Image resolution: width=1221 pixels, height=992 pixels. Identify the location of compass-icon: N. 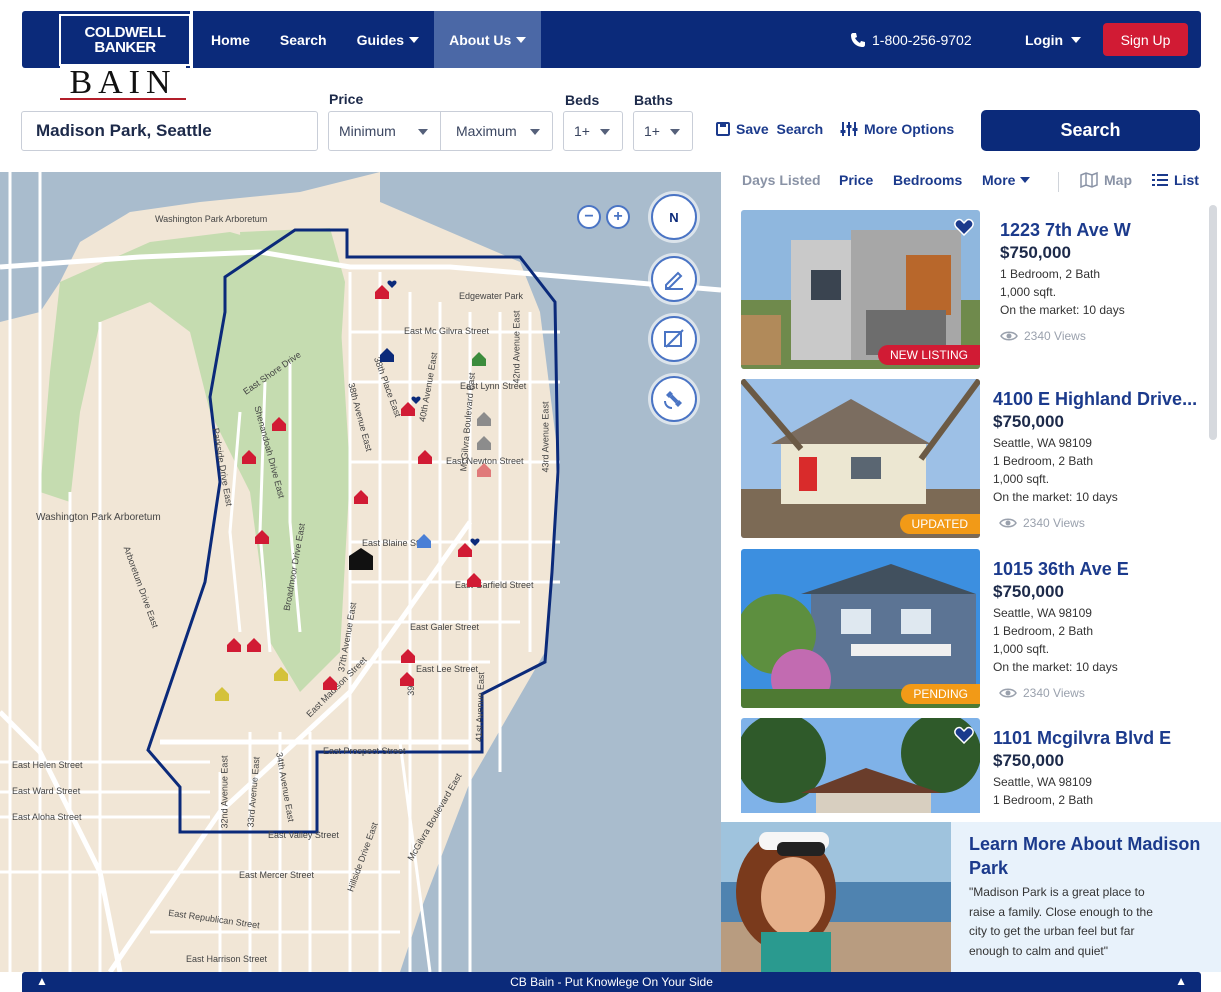
(674, 217).